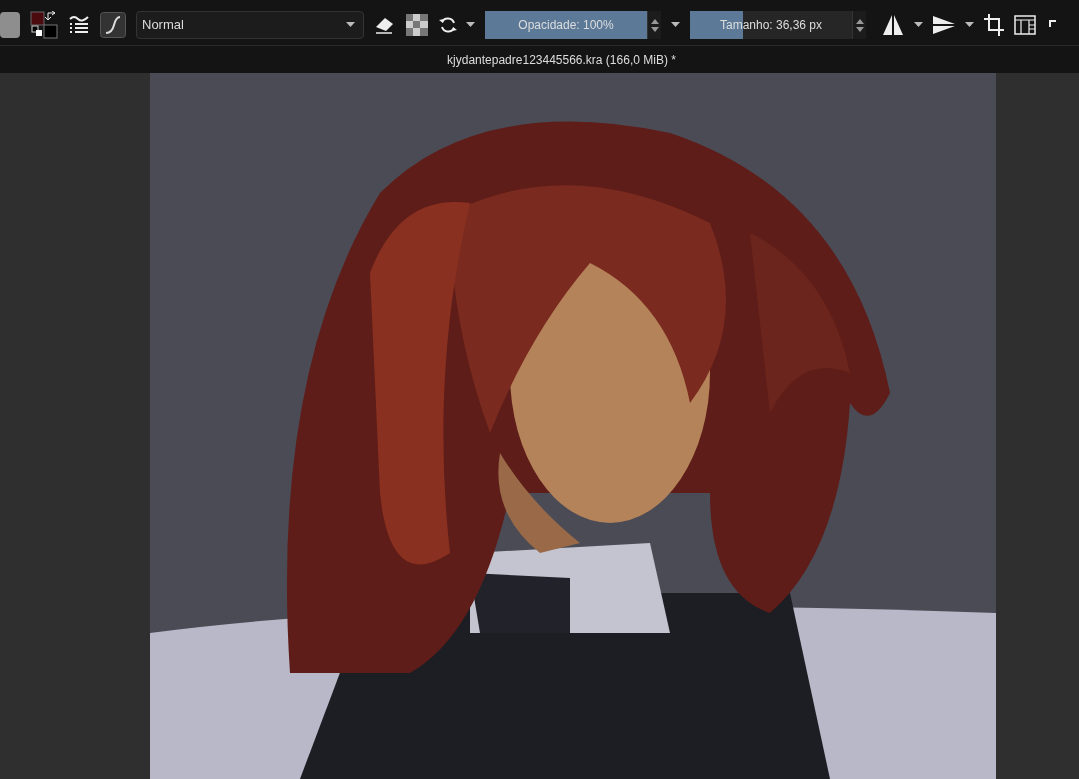  Describe the element at coordinates (448, 25) in the screenshot. I see `refresh-icon` at that location.